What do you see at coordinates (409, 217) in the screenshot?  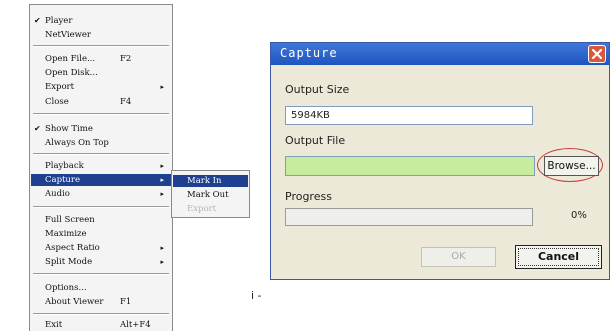 I see `progress-bar` at bounding box center [409, 217].